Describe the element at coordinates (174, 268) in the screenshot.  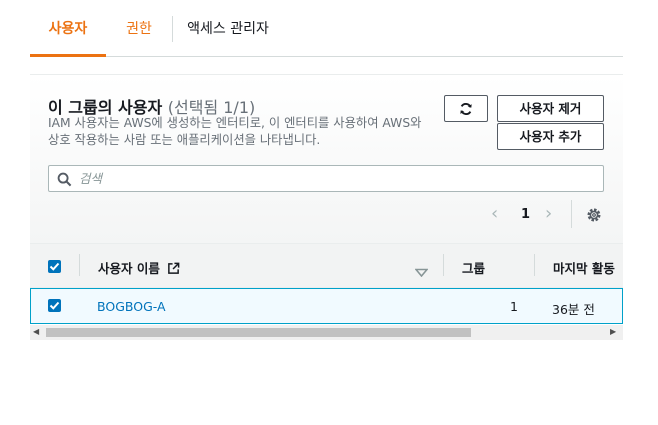
I see `external-link-icon` at that location.